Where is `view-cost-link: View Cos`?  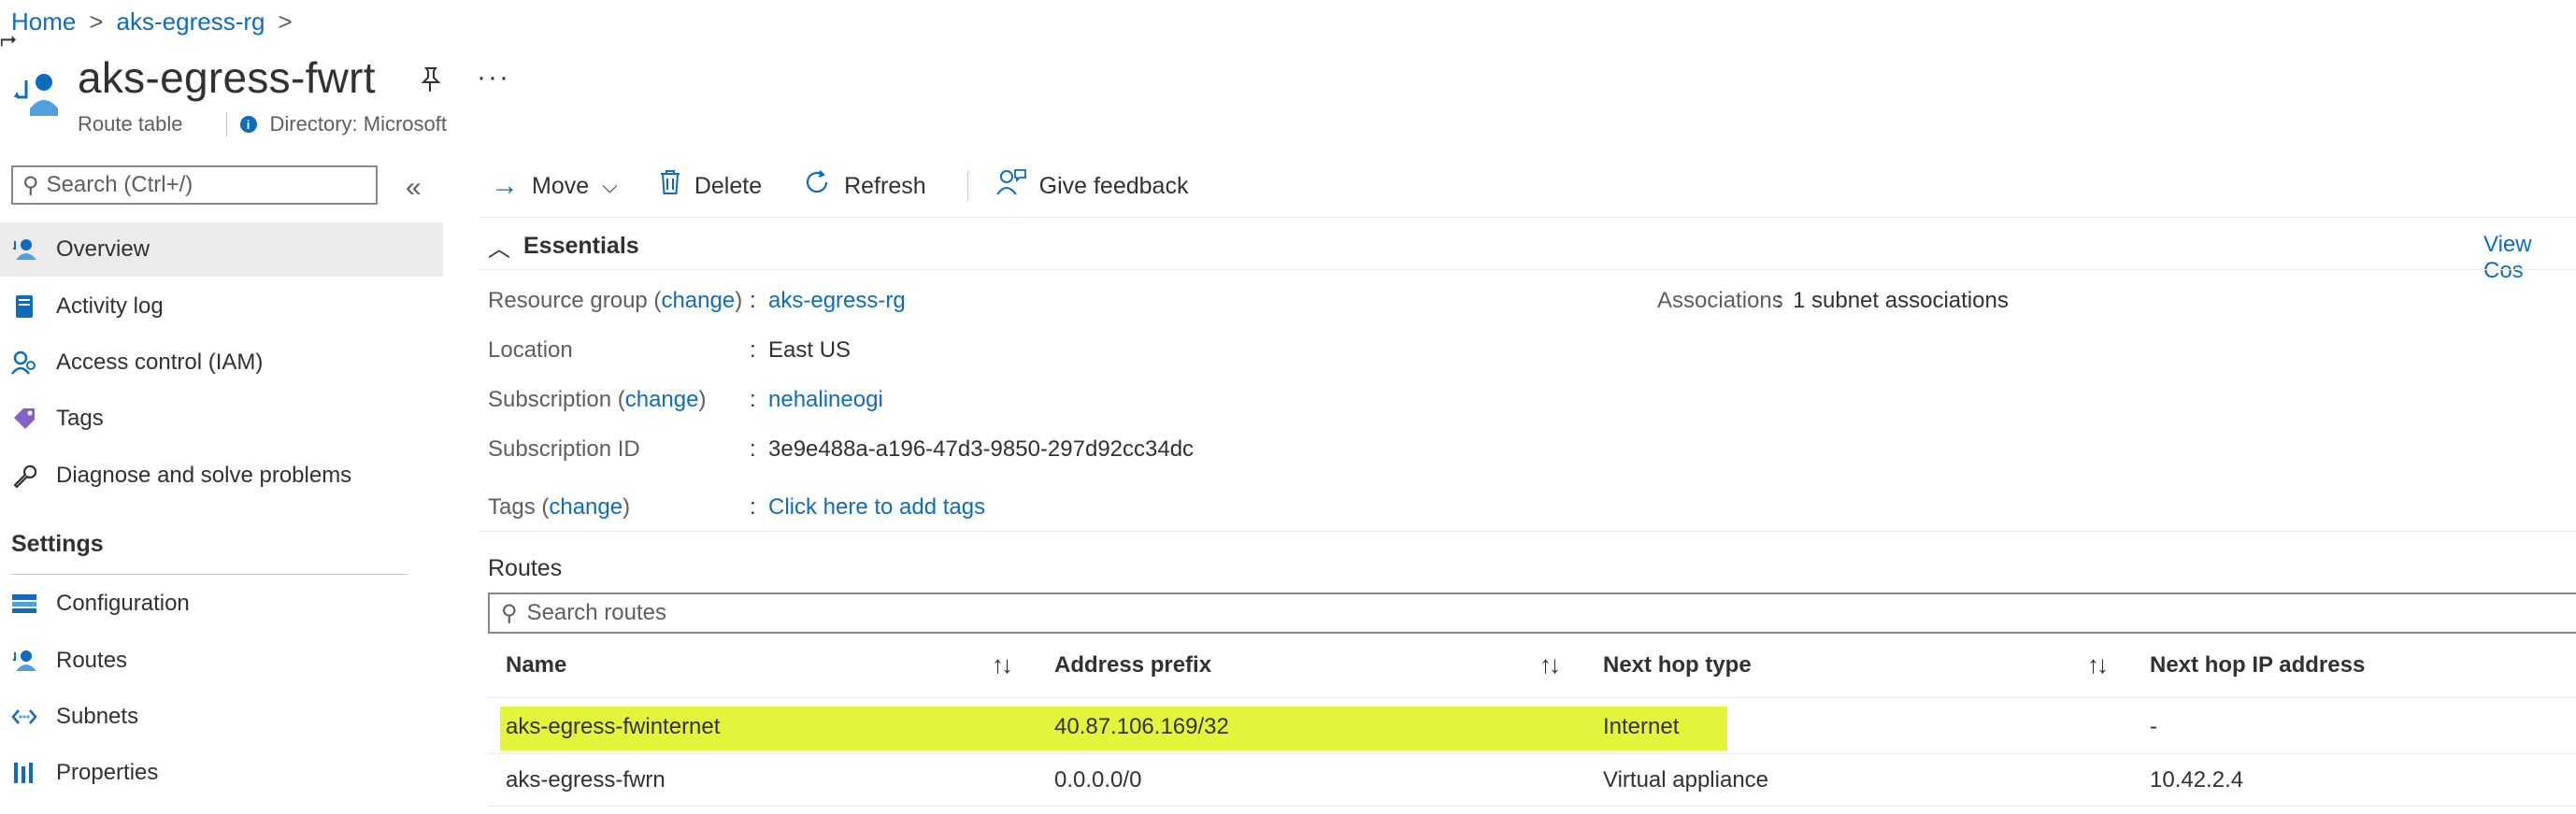 view-cost-link: View Cos is located at coordinates (2529, 258).